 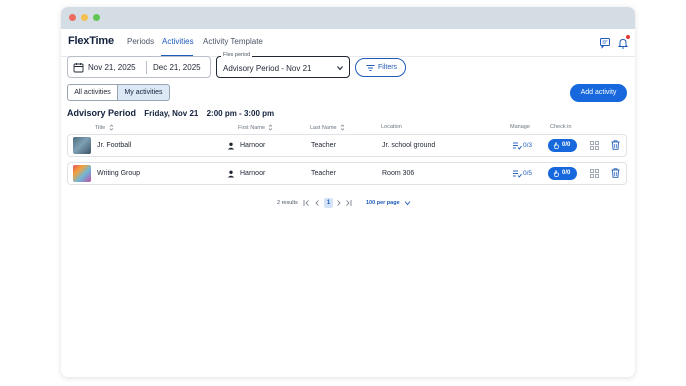 I want to click on column-header-last-name: Last Name, so click(x=327, y=127).